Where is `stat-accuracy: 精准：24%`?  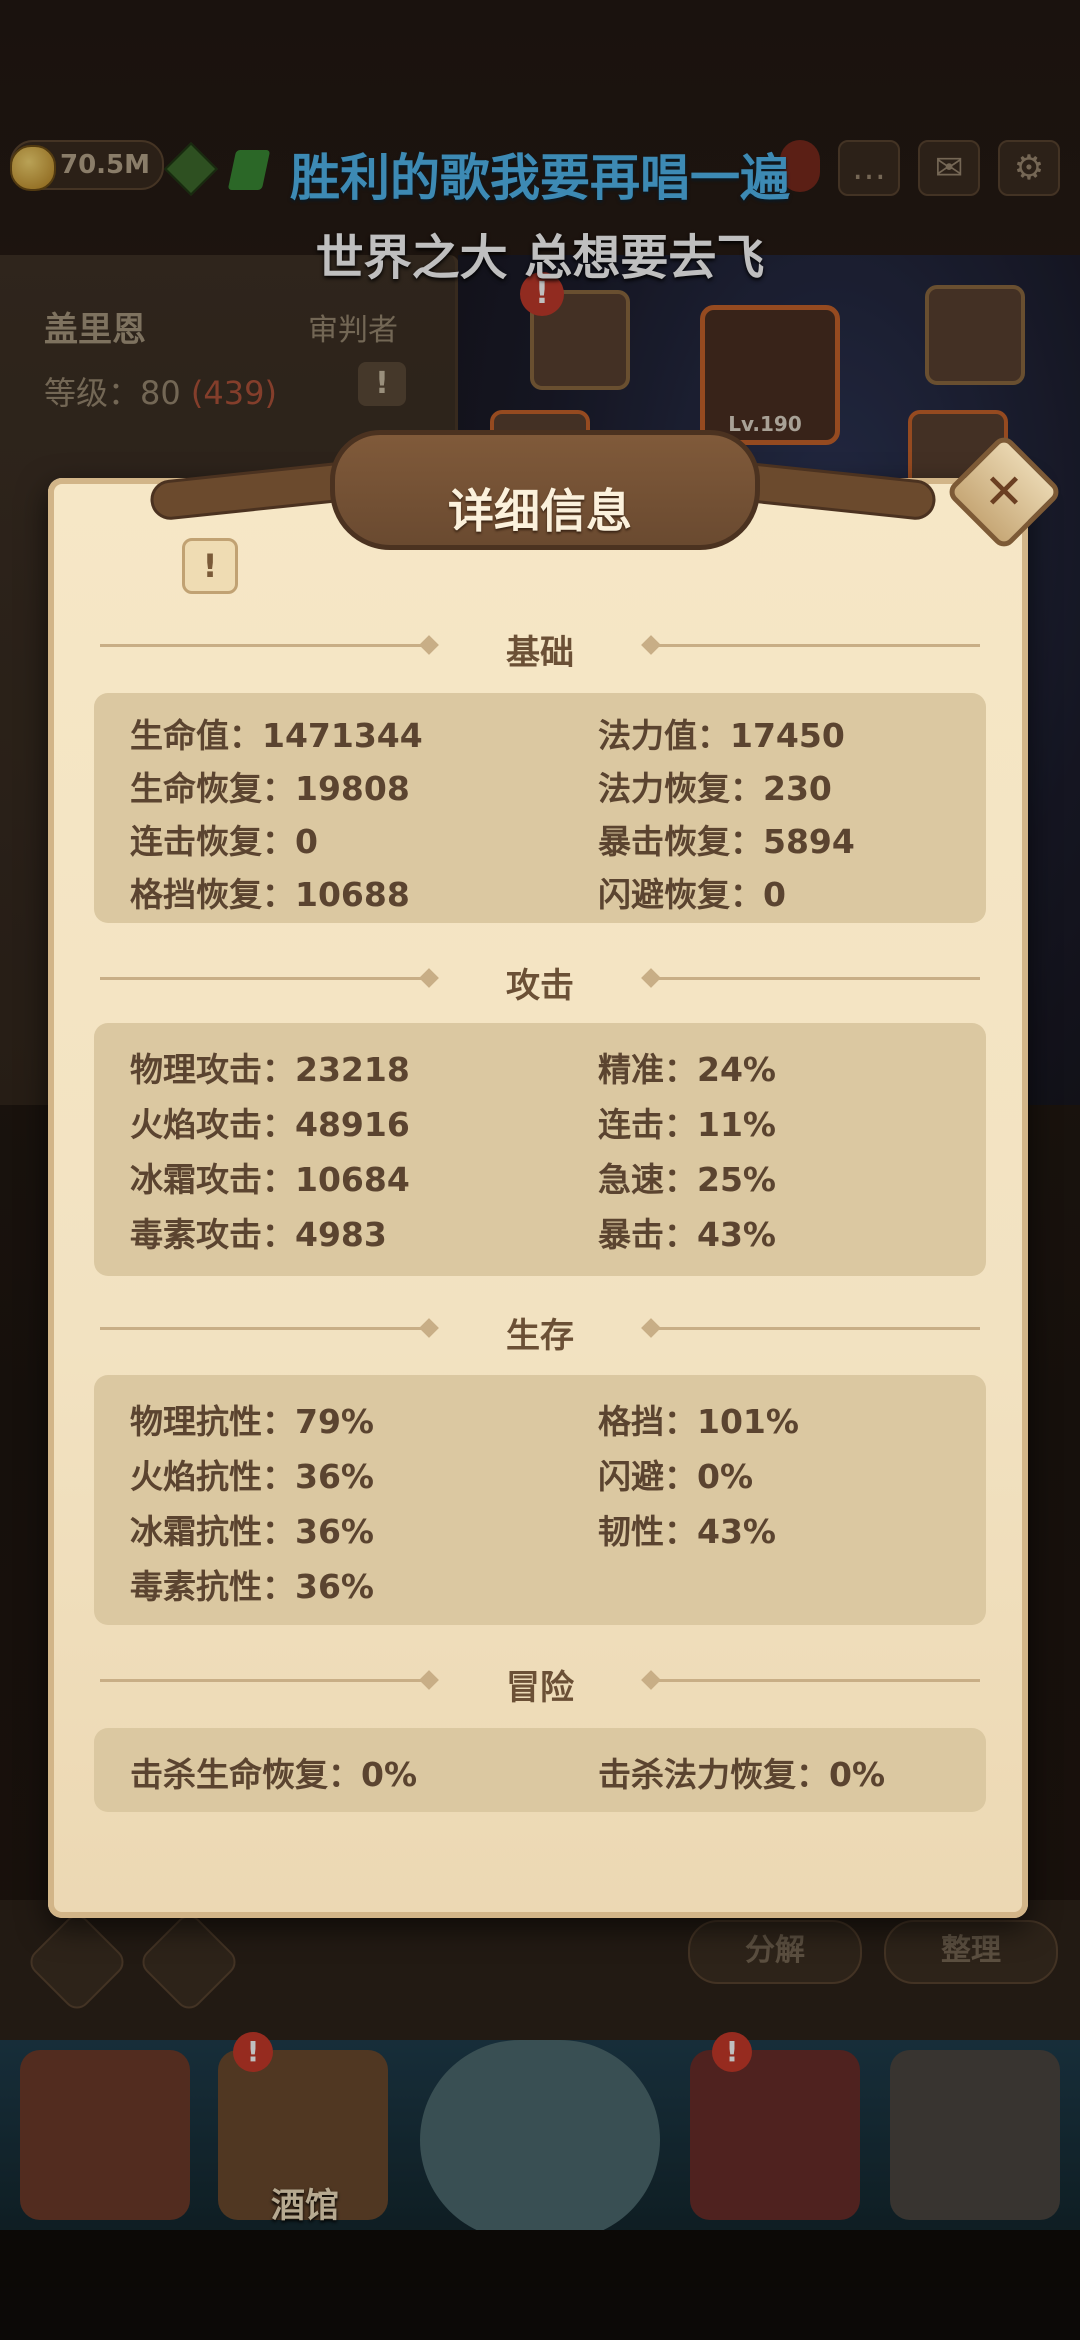
stat-accuracy: 精准：24% is located at coordinates (687, 1069).